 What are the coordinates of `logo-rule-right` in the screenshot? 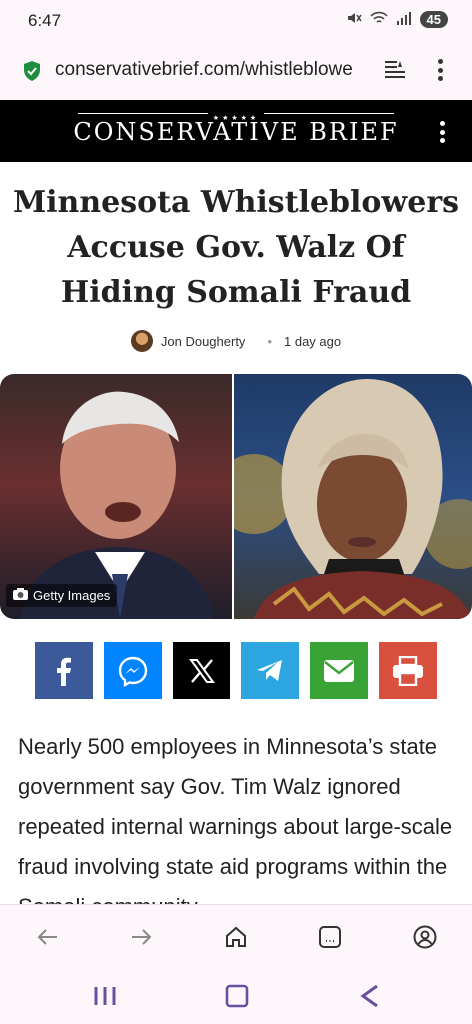 It's located at (329, 113).